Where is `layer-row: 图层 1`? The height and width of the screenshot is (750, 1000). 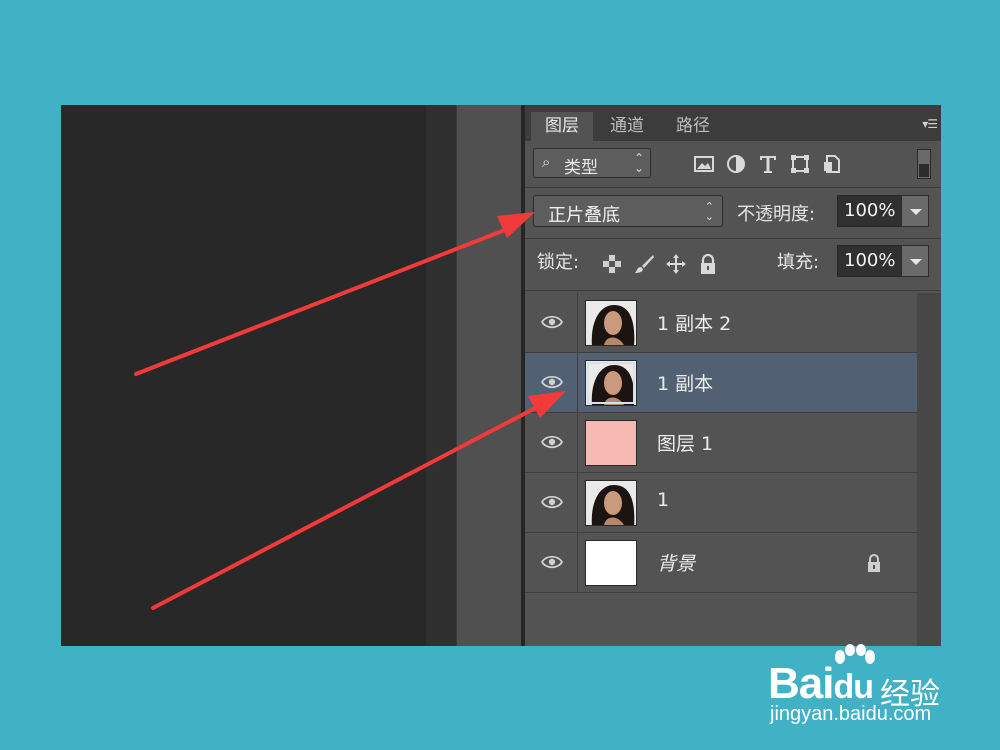 layer-row: 图层 1 is located at coordinates (721, 443).